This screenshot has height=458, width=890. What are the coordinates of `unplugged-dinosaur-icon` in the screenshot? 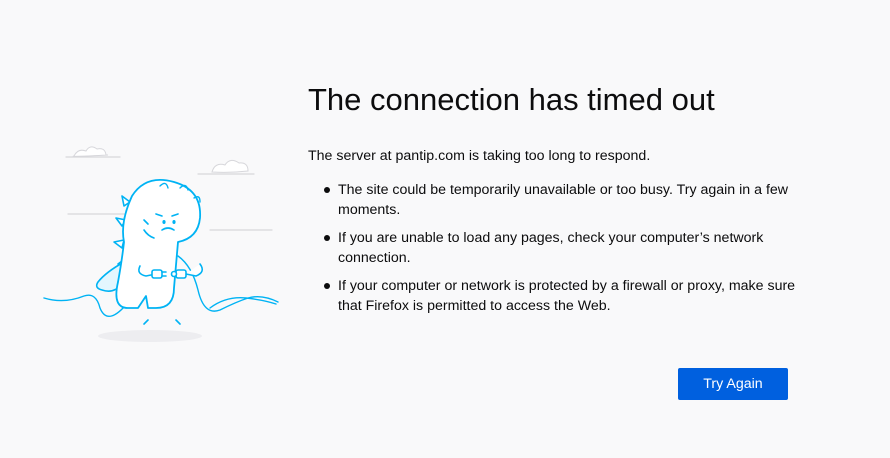 It's located at (161, 244).